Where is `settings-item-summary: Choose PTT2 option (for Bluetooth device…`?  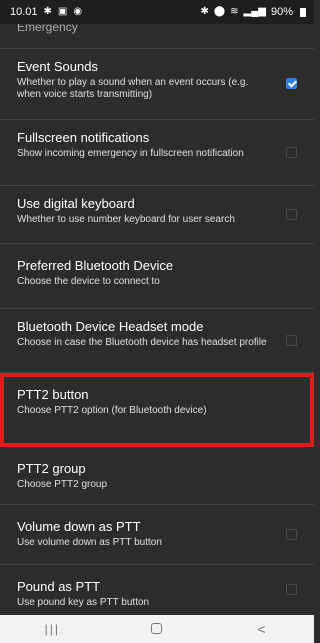
settings-item-summary: Choose PTT2 option (for Bluetooth device… is located at coordinates (112, 410).